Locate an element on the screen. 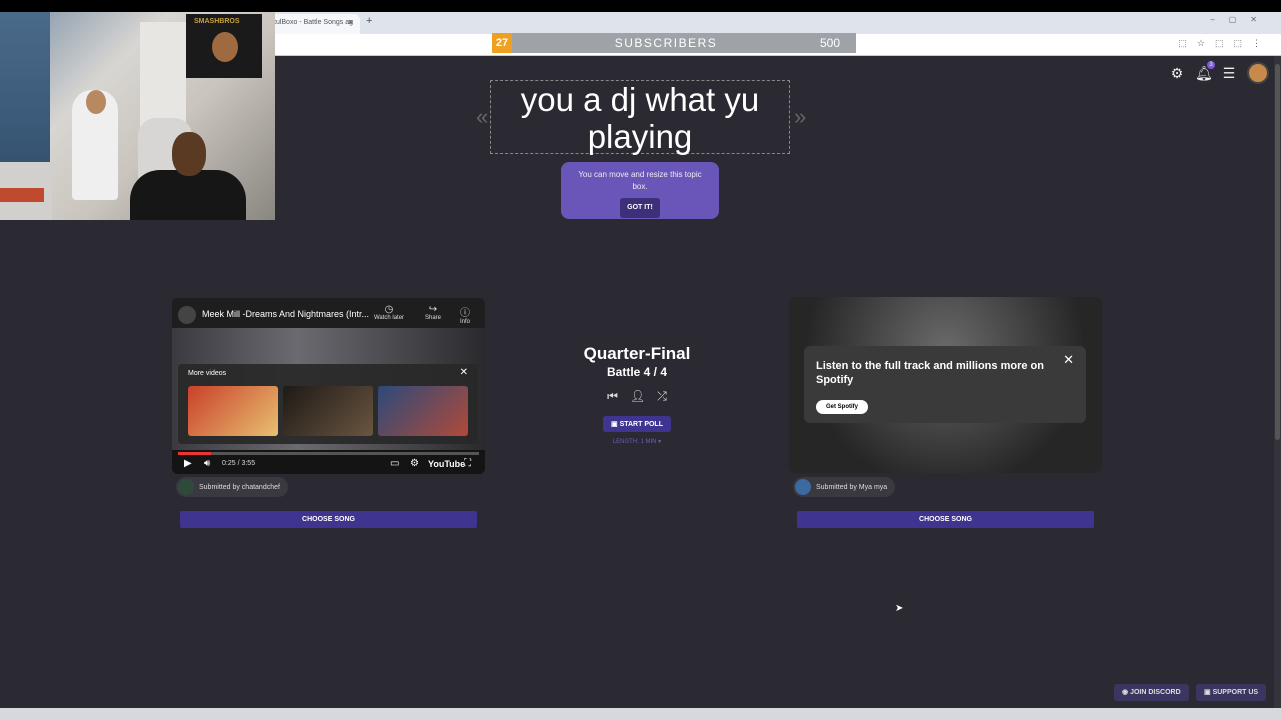 This screenshot has width=1281, height=720. fullscreen-icon: ⛶ is located at coordinates (467, 463).